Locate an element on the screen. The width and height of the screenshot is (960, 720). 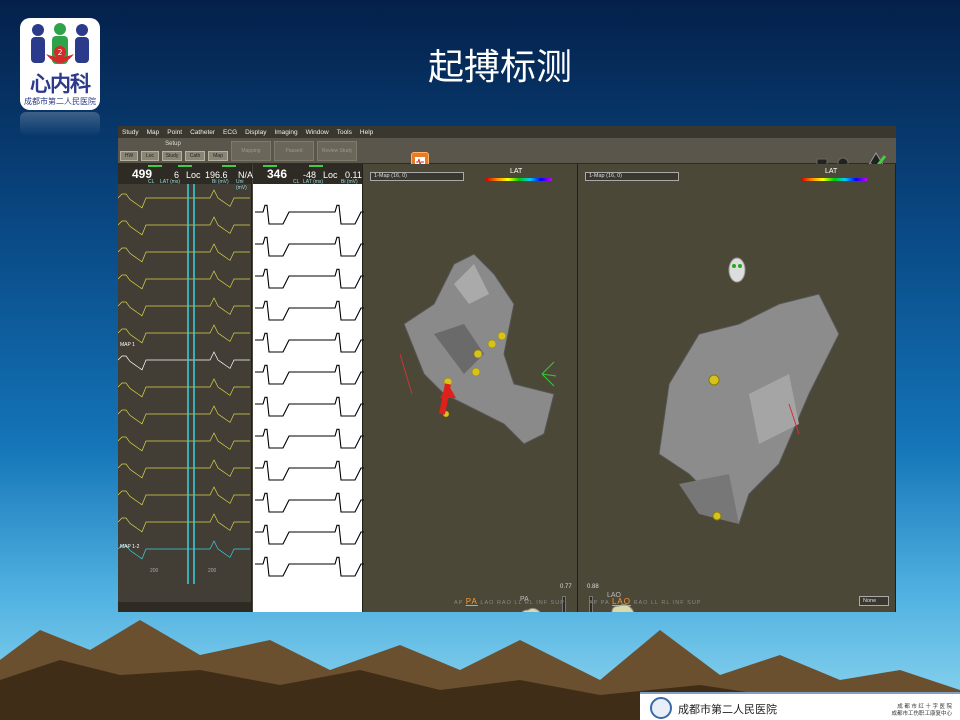
menu-help: Help is located at coordinates (366, 132).